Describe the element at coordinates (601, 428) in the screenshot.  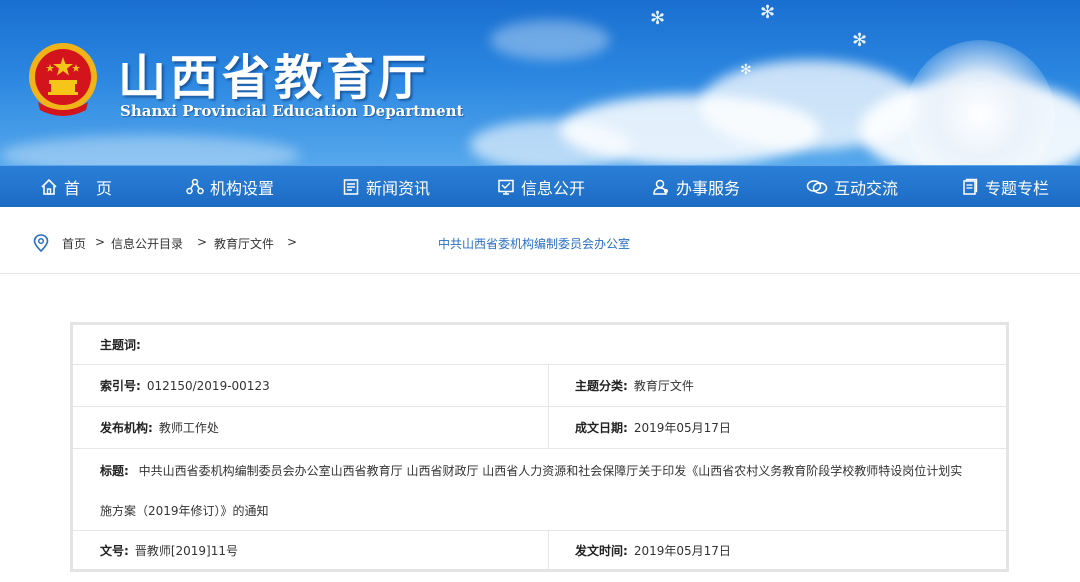
I see `created-date-label: 成文日期:` at that location.